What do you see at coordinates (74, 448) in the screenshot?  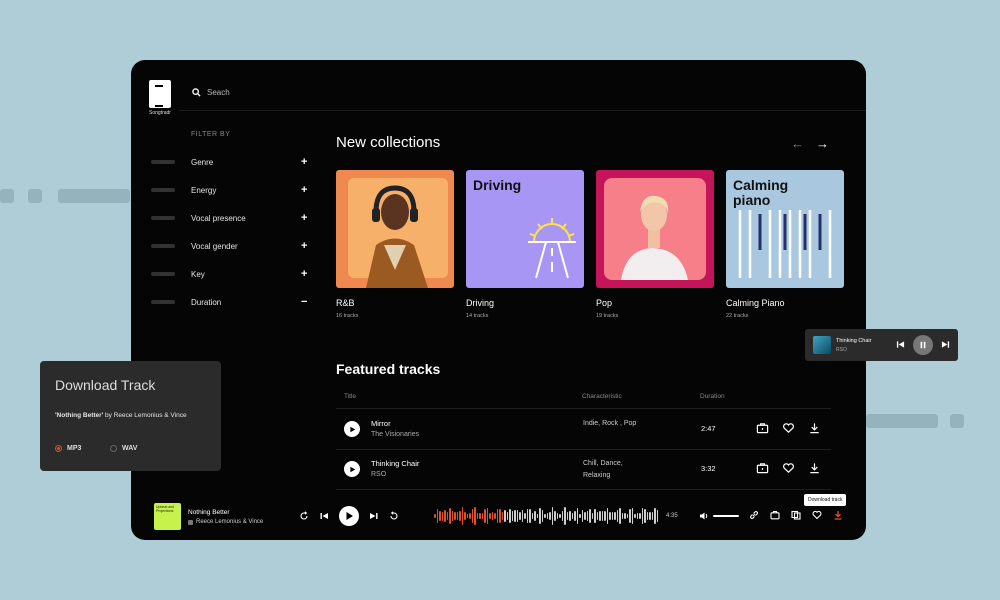 I see `format-label: MP3` at bounding box center [74, 448].